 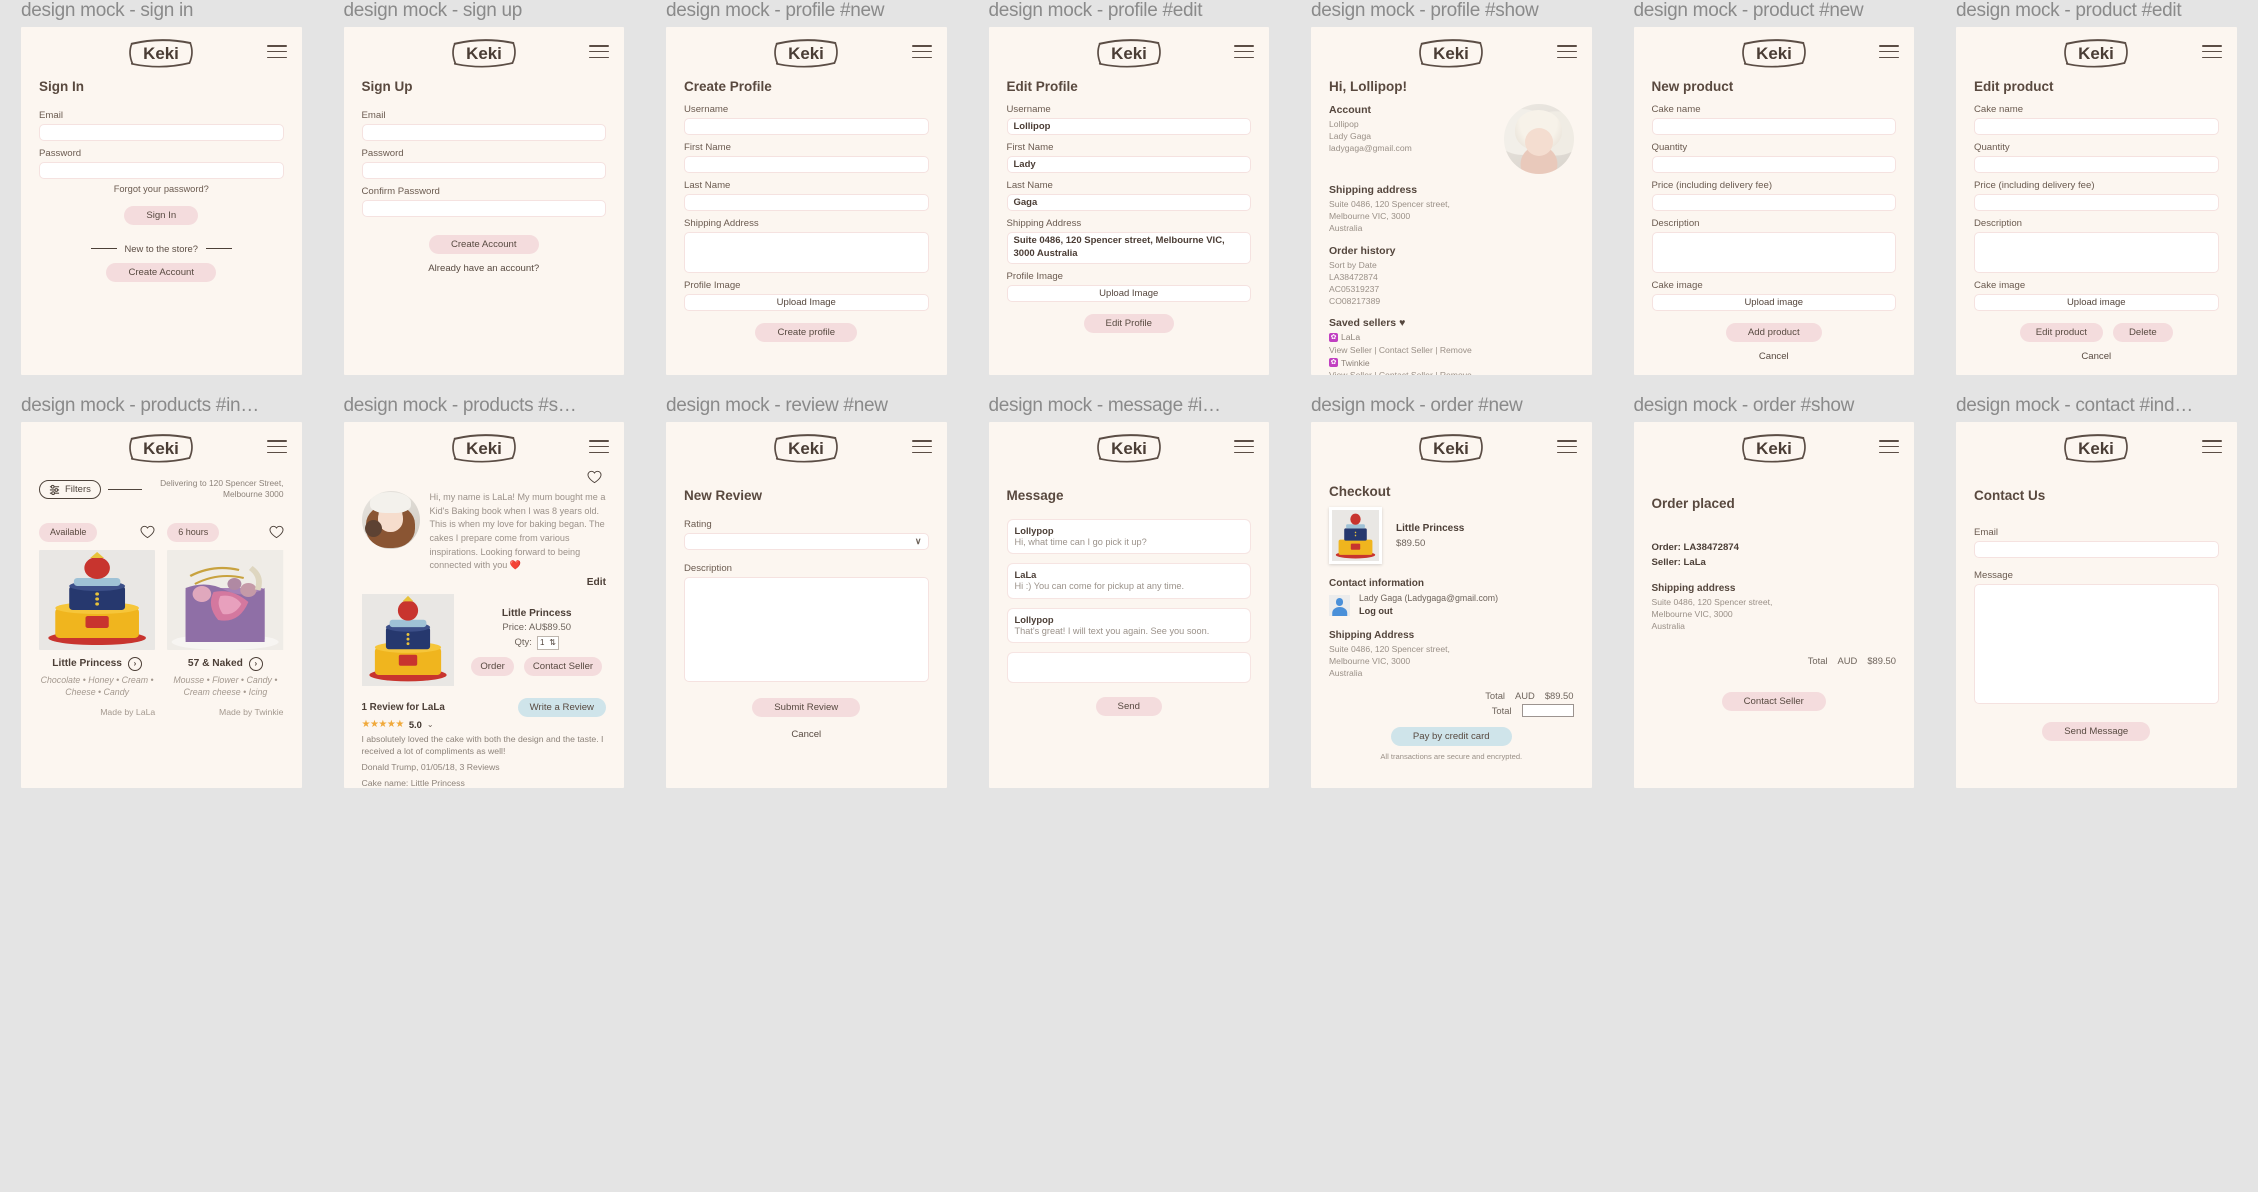 I want to click on username-input: Lollipop, so click(x=1128, y=126).